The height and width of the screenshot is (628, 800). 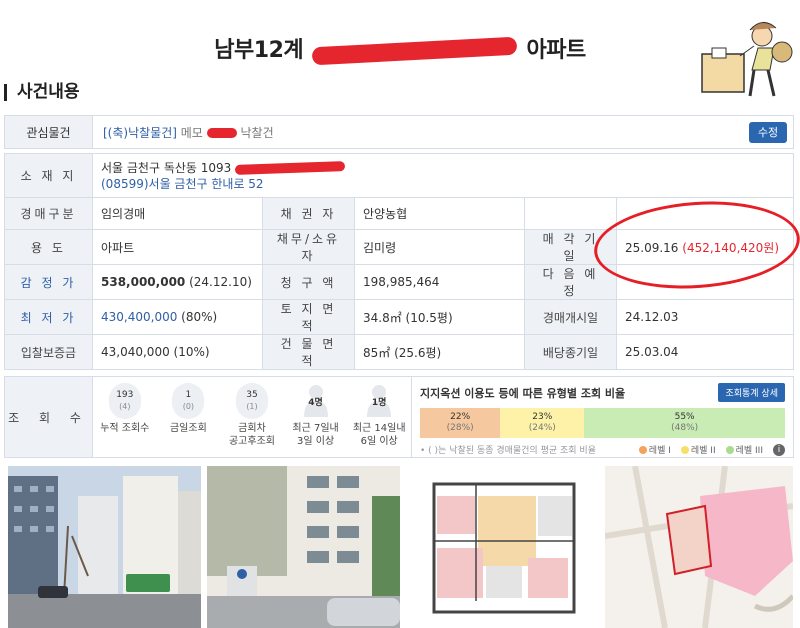 I want to click on auction-start-label: 경매개시일, so click(x=570, y=317).